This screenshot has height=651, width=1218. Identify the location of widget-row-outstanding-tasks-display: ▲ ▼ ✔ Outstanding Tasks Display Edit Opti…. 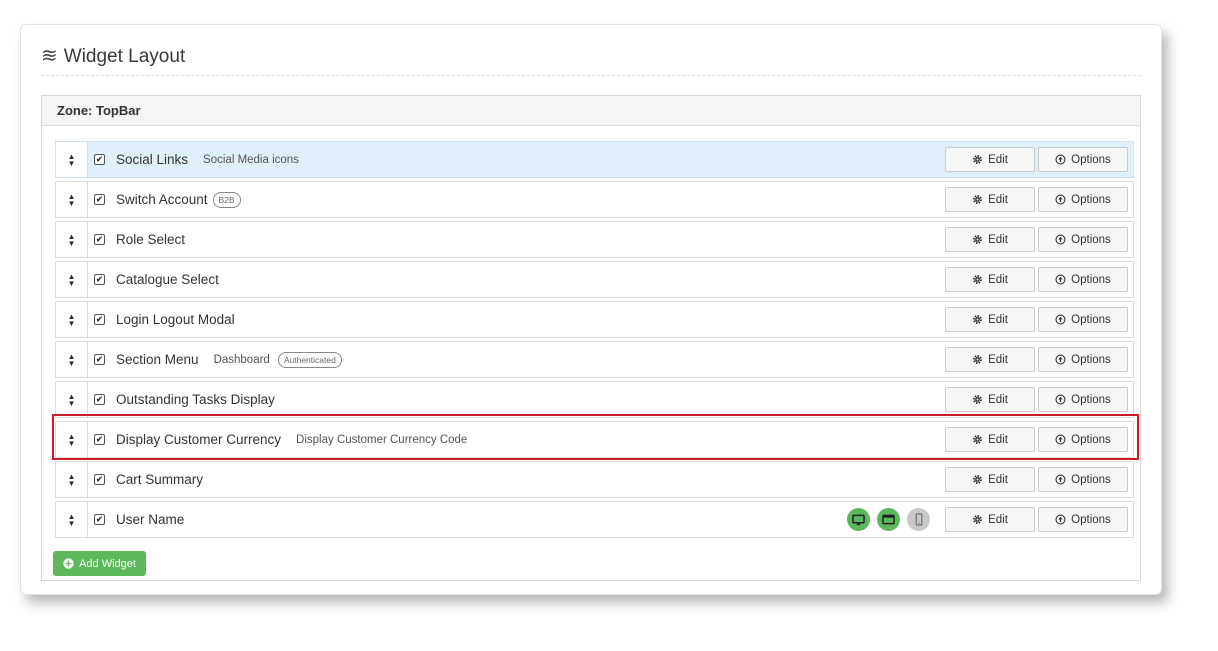
(594, 399).